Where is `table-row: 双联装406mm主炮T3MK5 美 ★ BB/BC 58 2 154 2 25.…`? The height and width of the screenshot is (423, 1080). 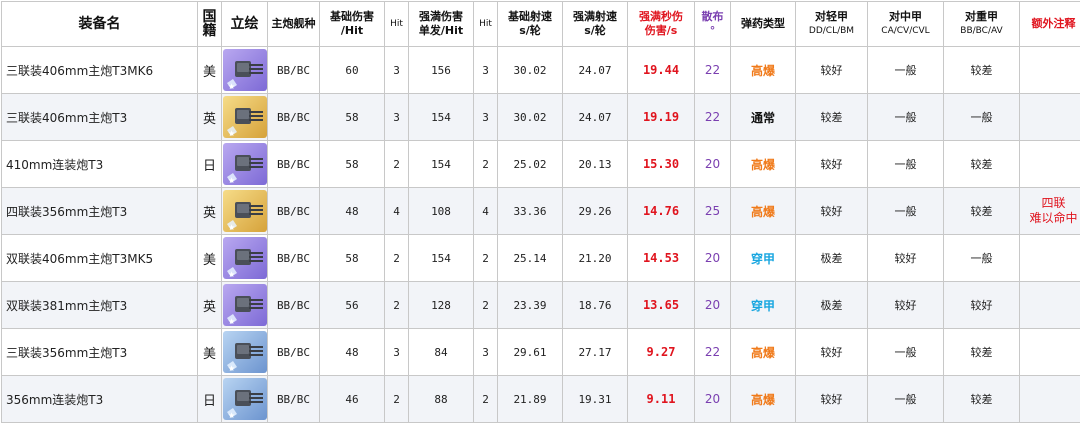
table-row: 双联装406mm主炮T3MK5 美 ★ BB/BC 58 2 154 2 25.… is located at coordinates (541, 258).